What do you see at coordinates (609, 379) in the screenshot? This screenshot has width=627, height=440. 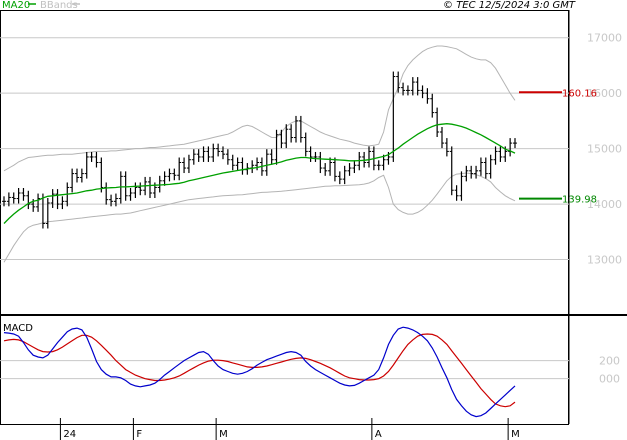 I see `macd-tick-label: 000` at bounding box center [609, 379].